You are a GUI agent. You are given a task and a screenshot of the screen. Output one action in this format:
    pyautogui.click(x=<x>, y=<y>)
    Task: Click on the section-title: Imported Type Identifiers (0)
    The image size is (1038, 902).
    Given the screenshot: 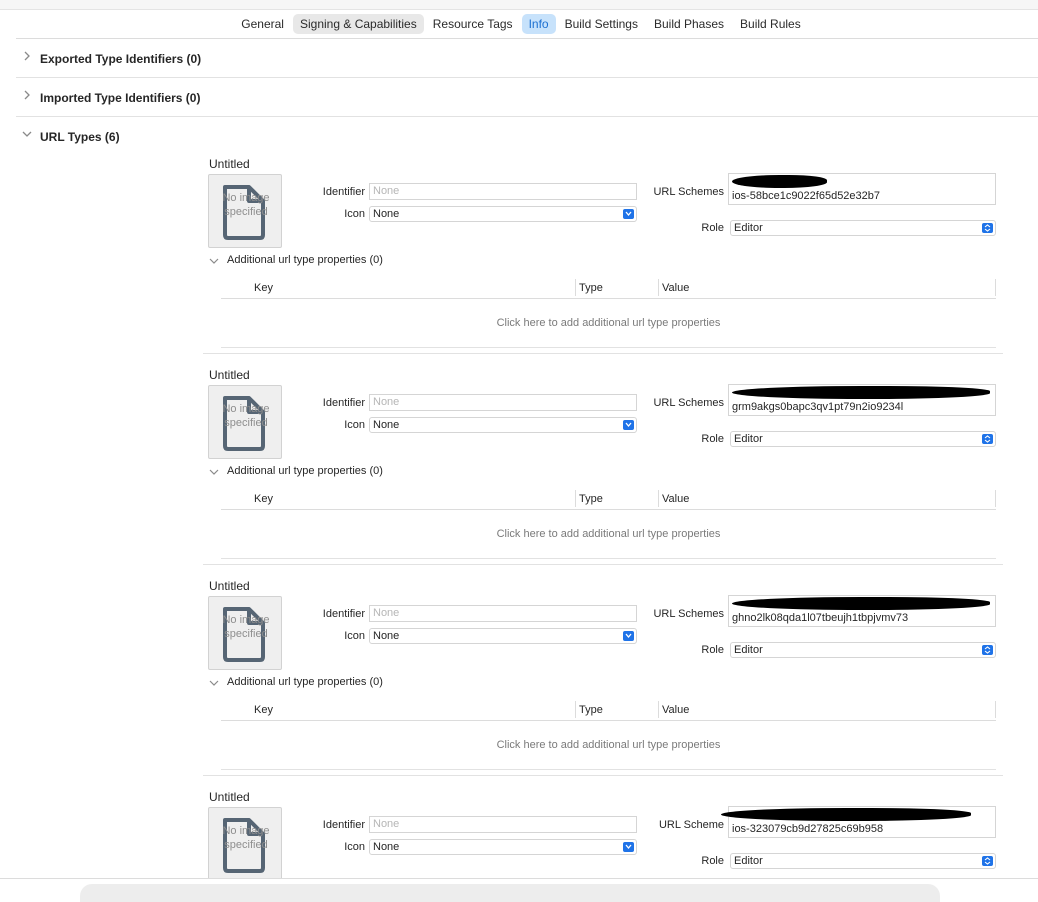 What is the action you would take?
    pyautogui.click(x=120, y=98)
    